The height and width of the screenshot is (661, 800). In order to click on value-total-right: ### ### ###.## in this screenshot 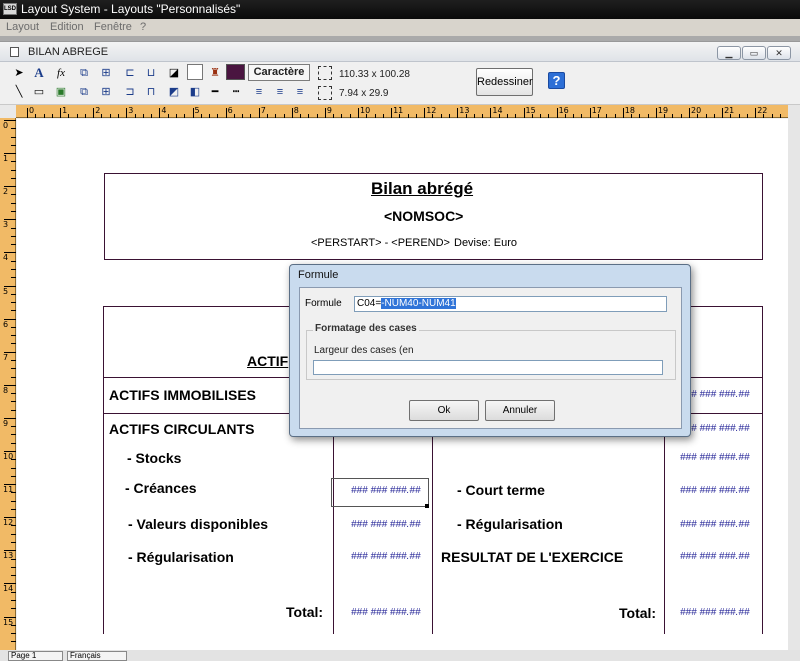, I will do `click(715, 612)`.